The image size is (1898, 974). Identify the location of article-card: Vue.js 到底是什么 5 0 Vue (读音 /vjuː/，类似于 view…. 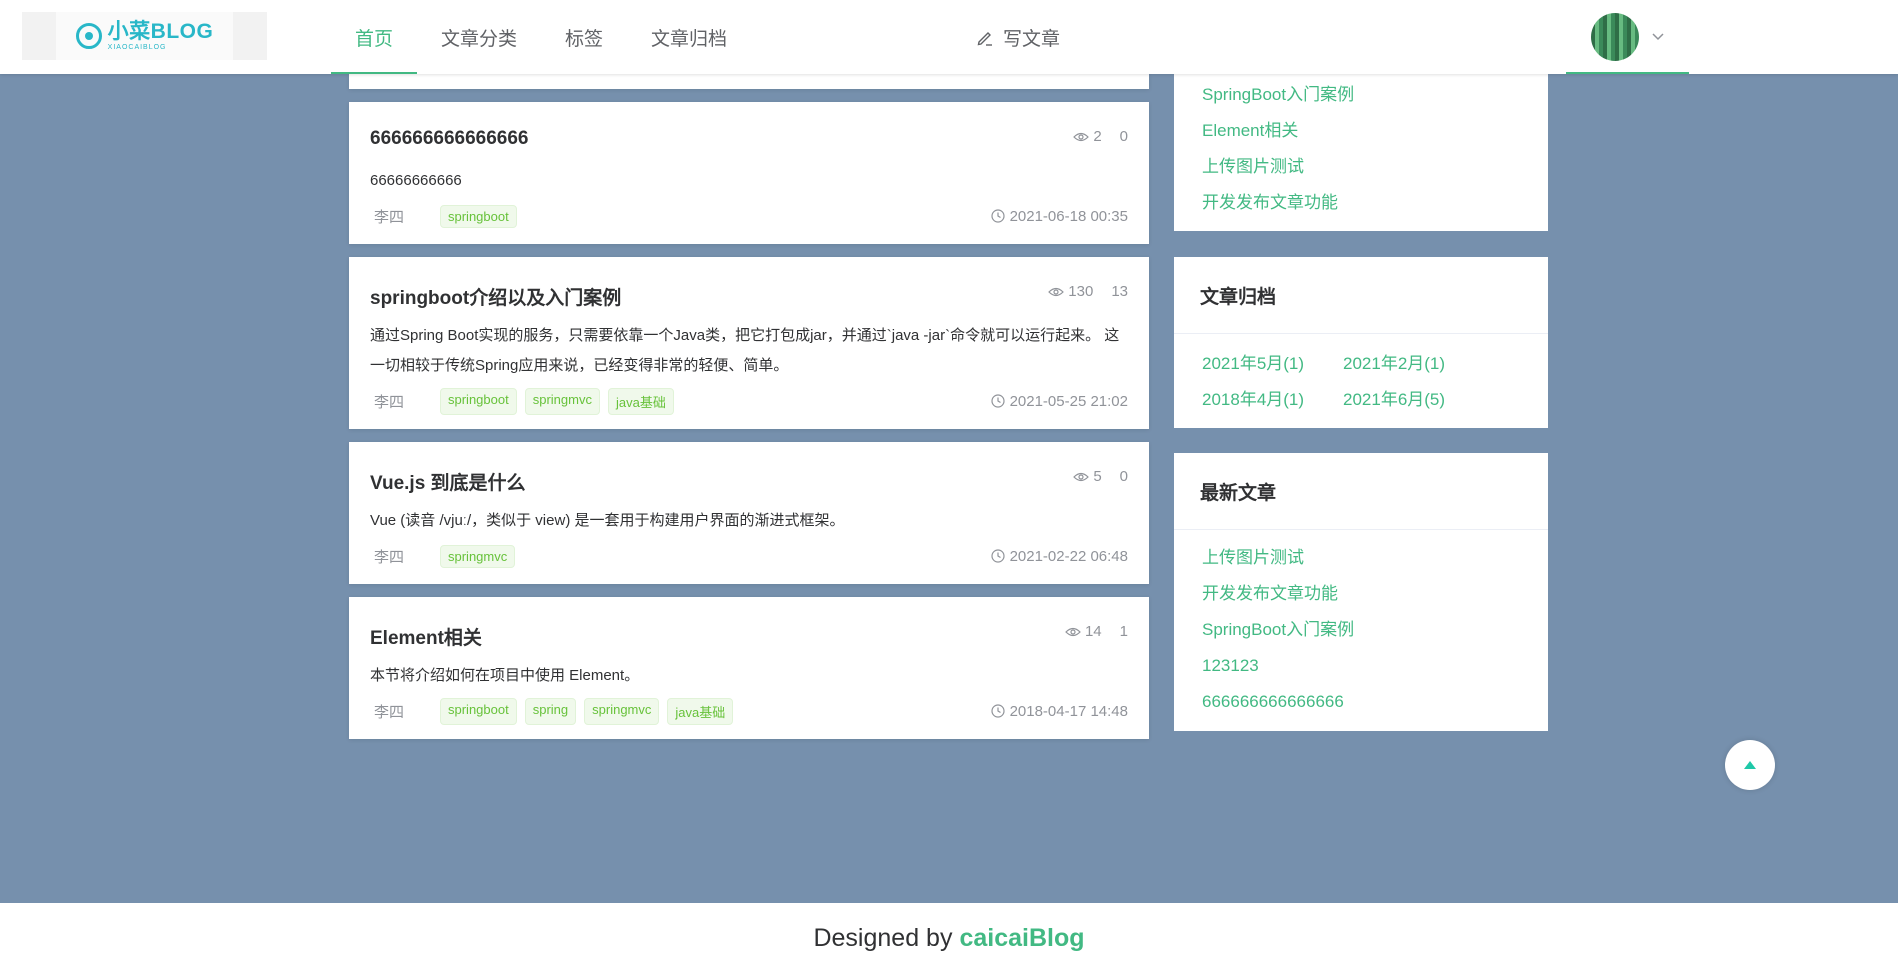
(749, 513).